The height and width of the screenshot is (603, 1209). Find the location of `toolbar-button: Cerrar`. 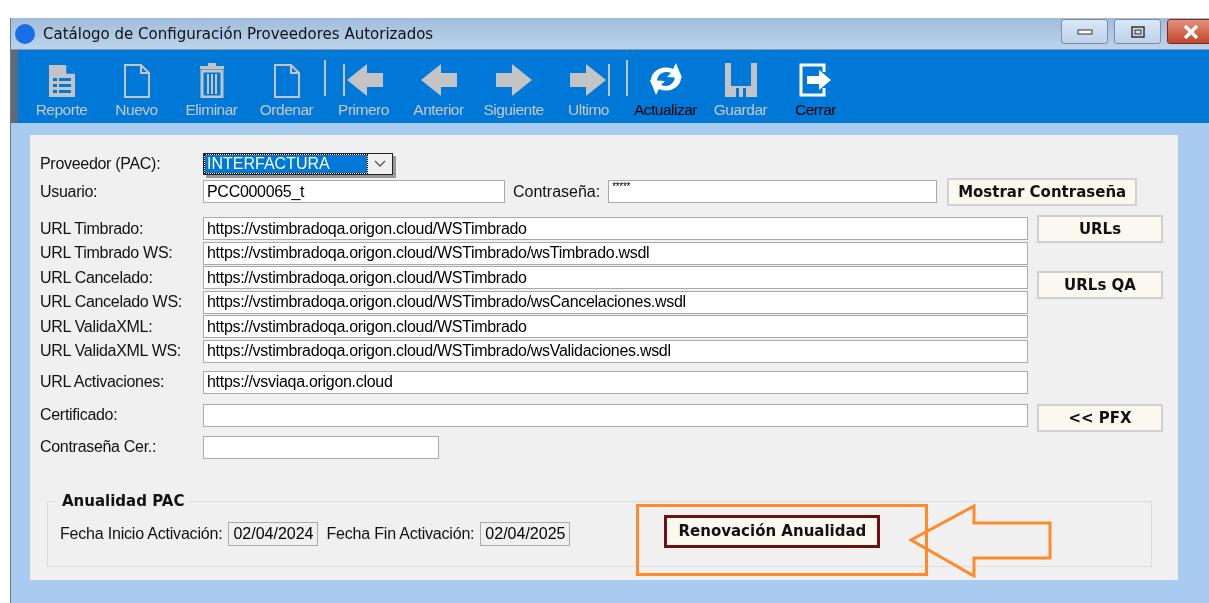

toolbar-button: Cerrar is located at coordinates (815, 89).